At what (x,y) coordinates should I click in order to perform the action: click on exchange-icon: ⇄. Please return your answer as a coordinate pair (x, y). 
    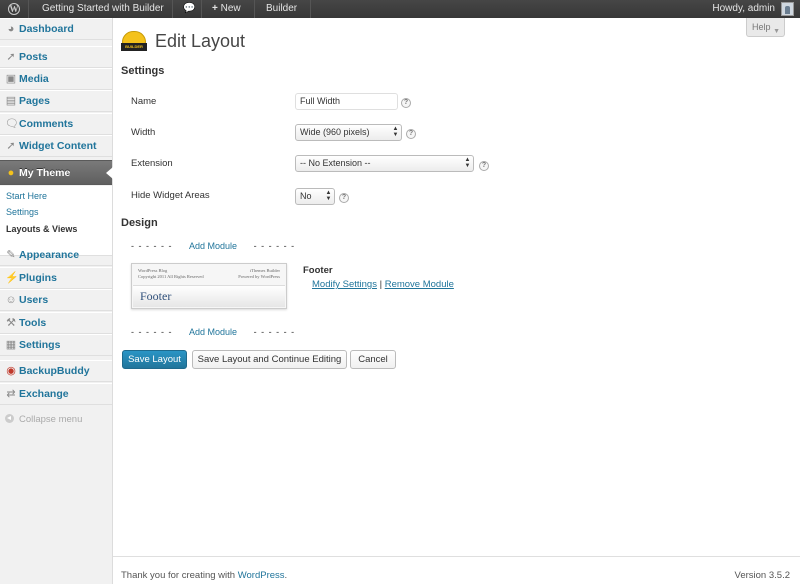
    Looking at the image, I should click on (11, 394).